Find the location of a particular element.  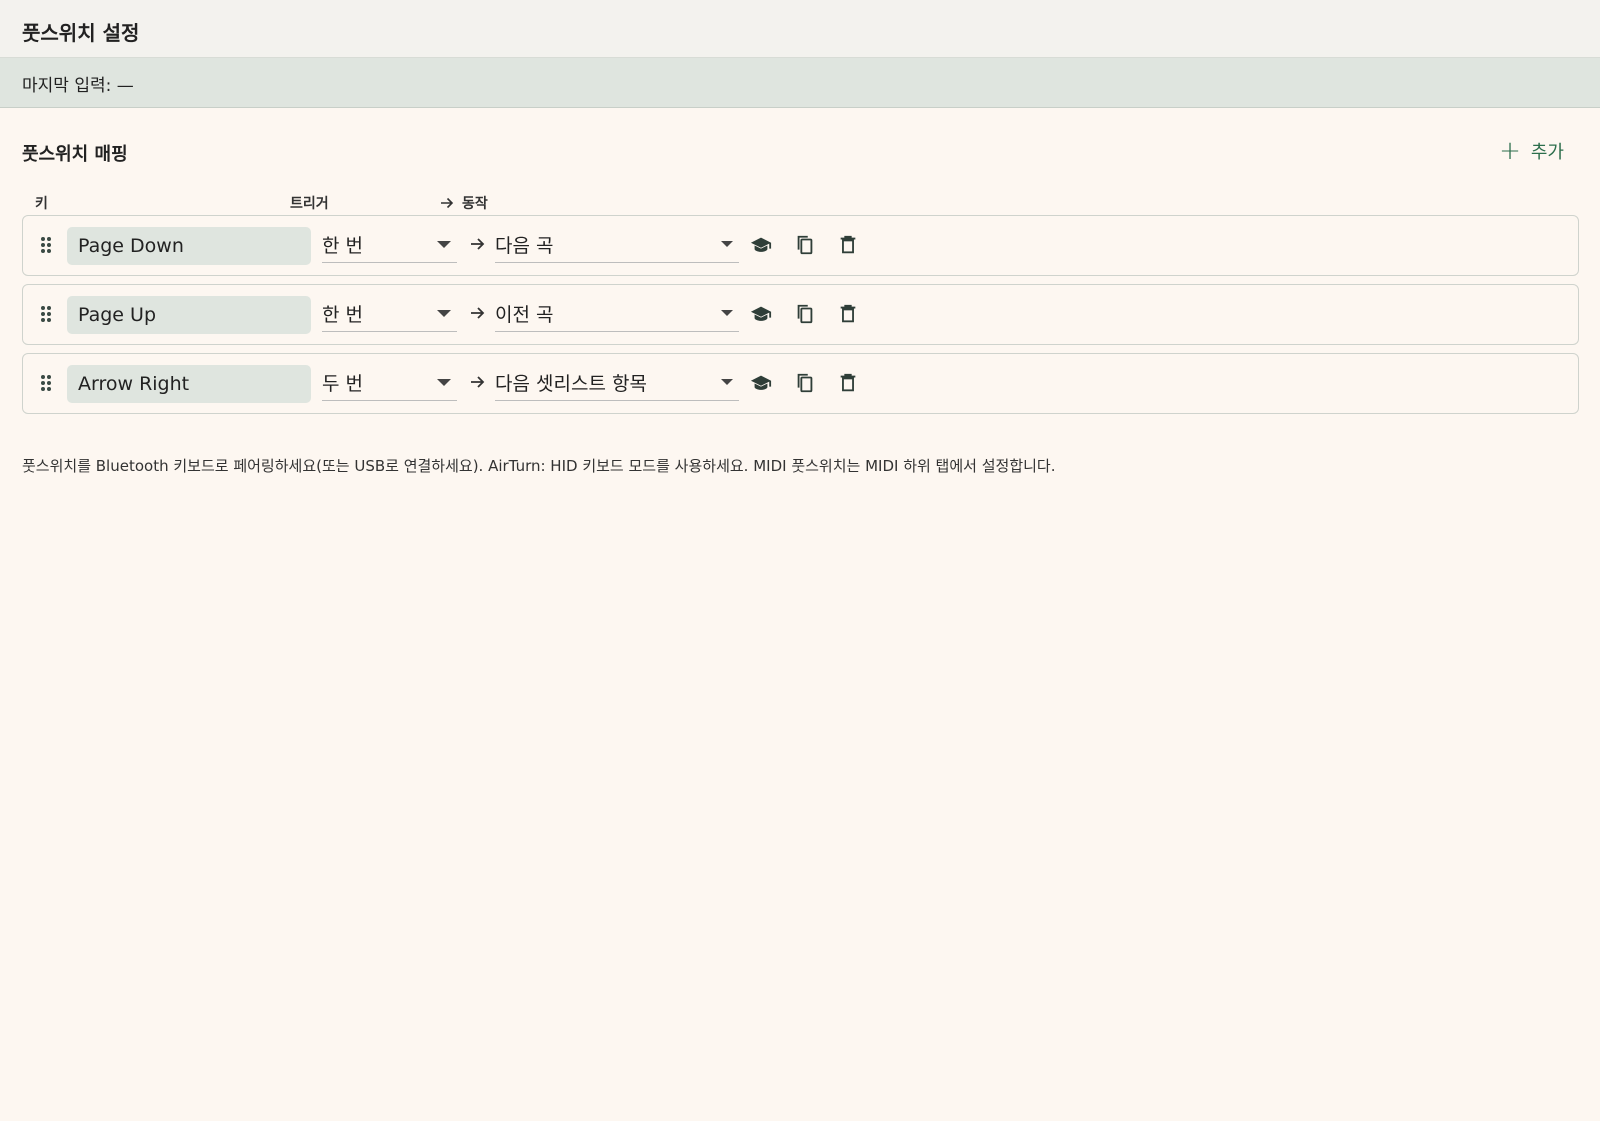

key-field: Page Up is located at coordinates (189, 315).